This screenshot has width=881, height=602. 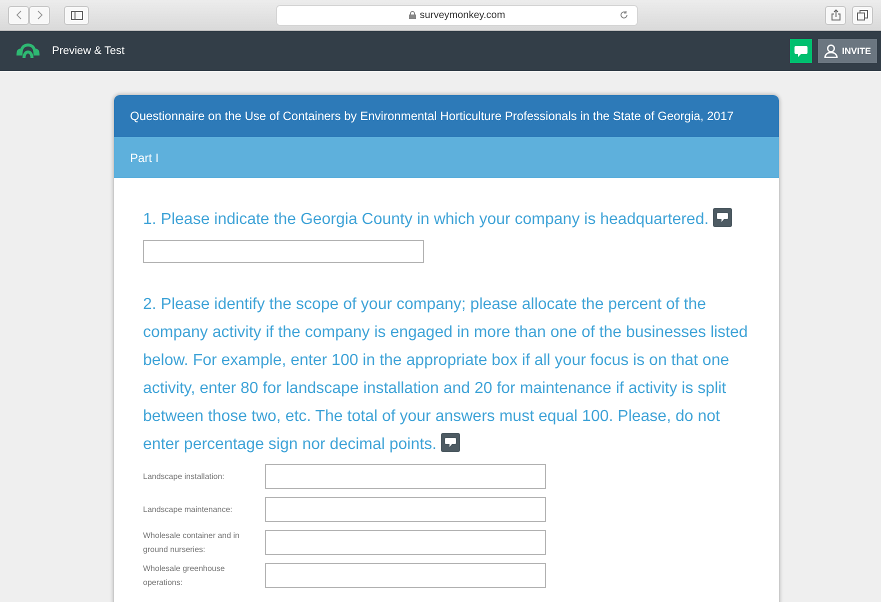 What do you see at coordinates (831, 51) in the screenshot?
I see `person-icon` at bounding box center [831, 51].